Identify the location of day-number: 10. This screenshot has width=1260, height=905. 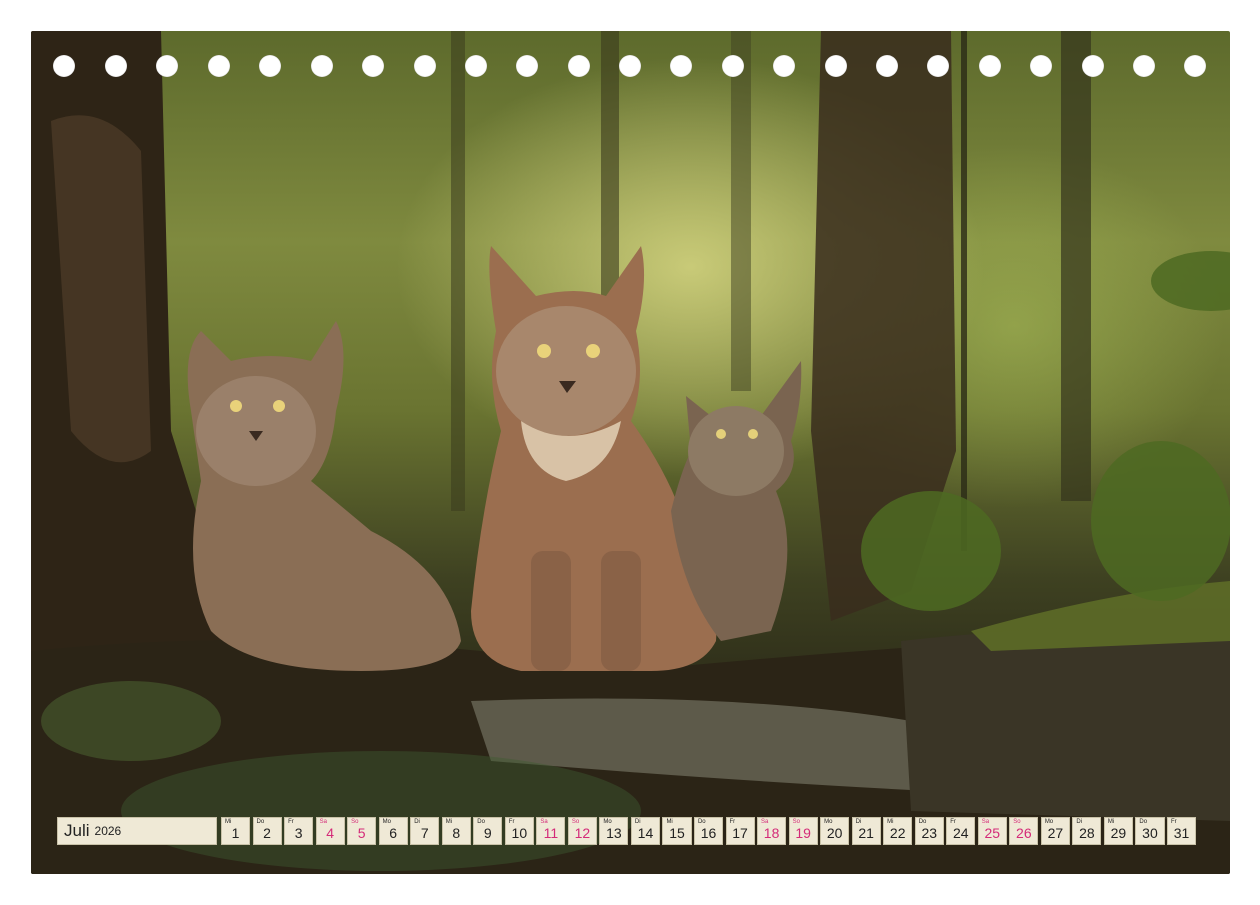
(519, 833).